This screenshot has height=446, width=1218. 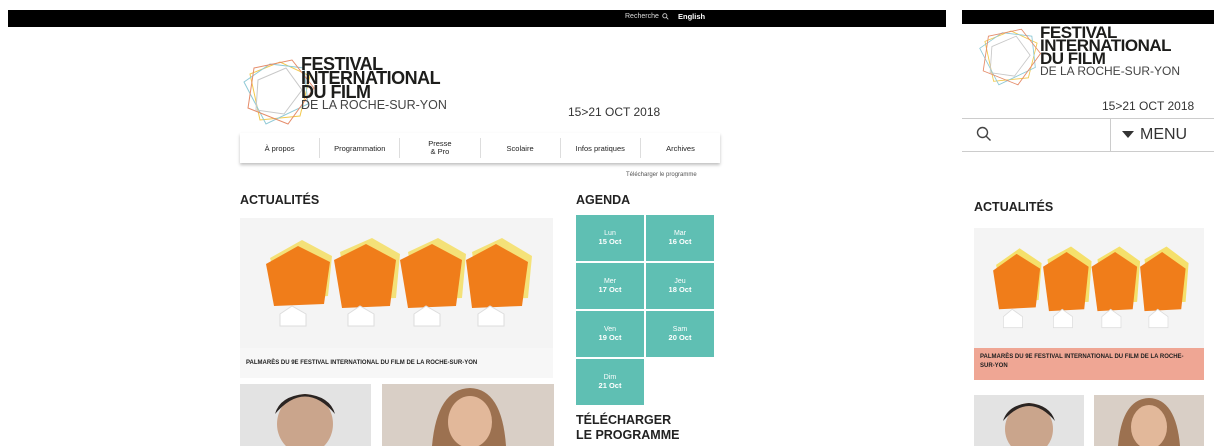 I want to click on top-bar: Recherche English, so click(x=477, y=18).